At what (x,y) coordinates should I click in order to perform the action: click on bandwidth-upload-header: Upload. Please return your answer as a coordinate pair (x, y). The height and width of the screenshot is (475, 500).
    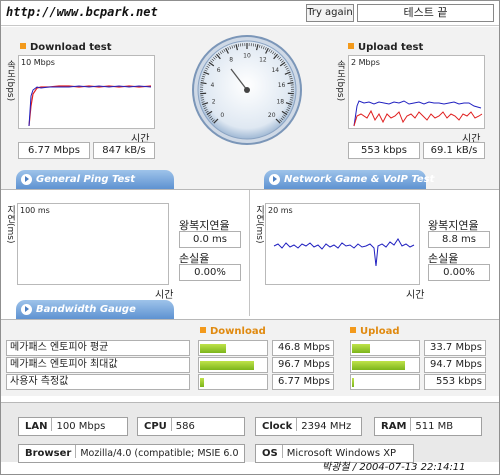
    Looking at the image, I should click on (374, 331).